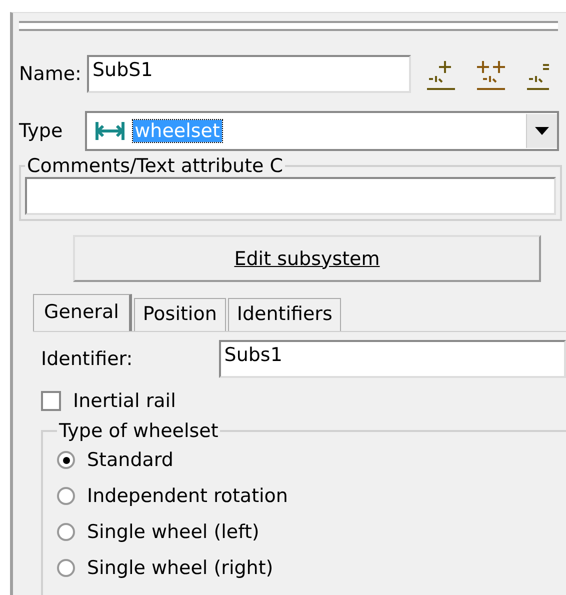  I want to click on edit-subsystem-button: Edit subsystem, so click(307, 258).